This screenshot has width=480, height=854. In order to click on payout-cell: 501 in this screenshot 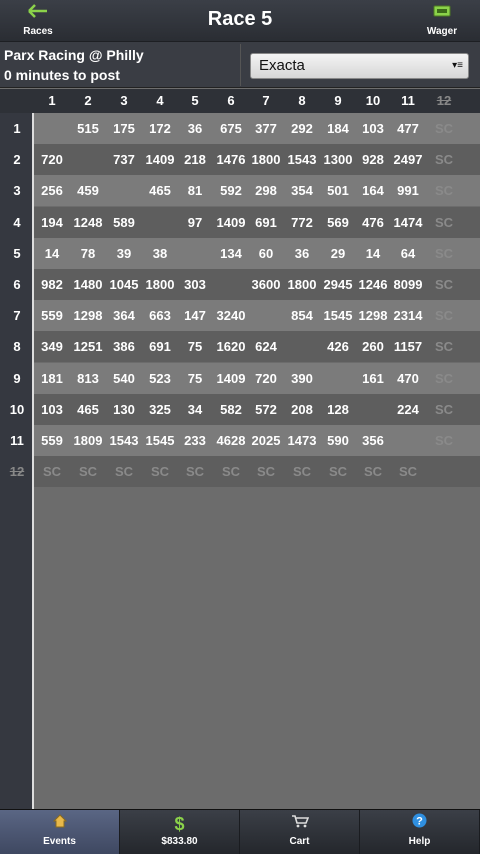, I will do `click(338, 190)`.